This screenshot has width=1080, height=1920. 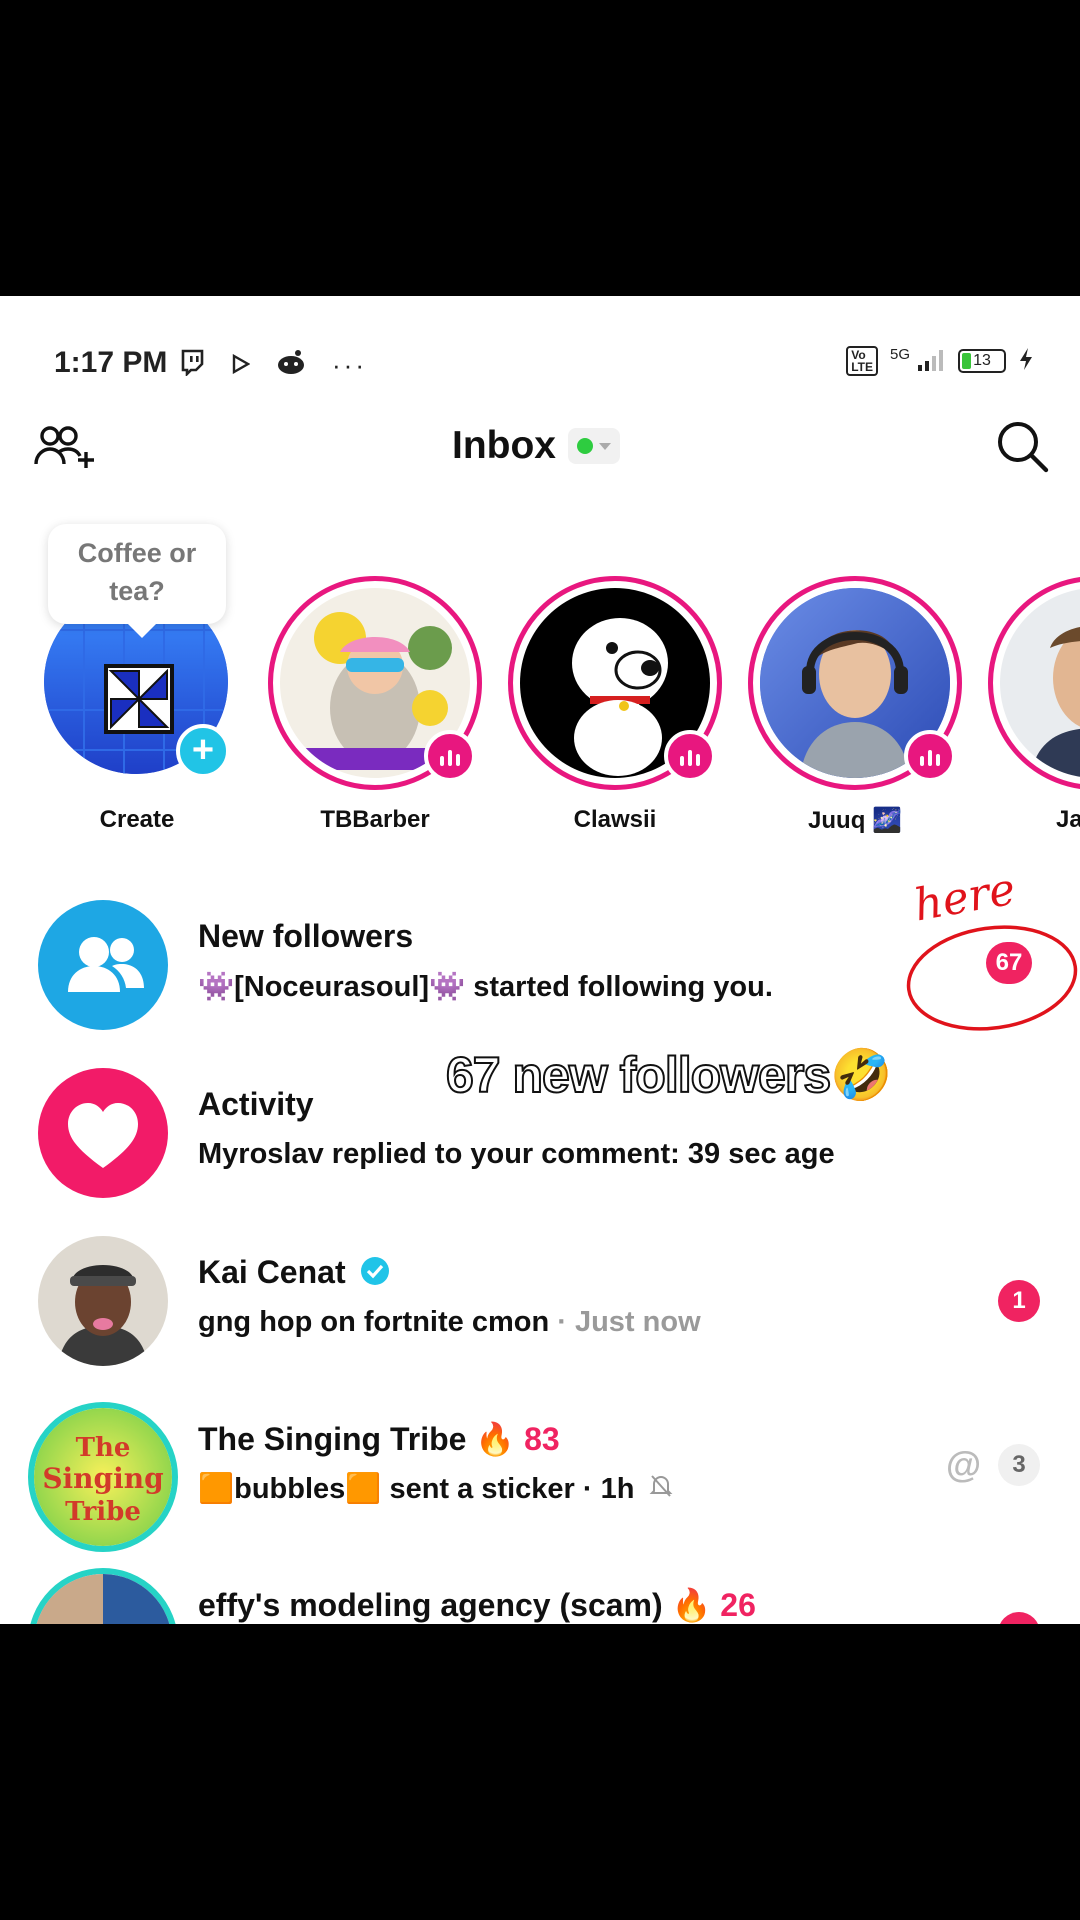 I want to click on note-text: Coffee or tea?, so click(x=137, y=572).